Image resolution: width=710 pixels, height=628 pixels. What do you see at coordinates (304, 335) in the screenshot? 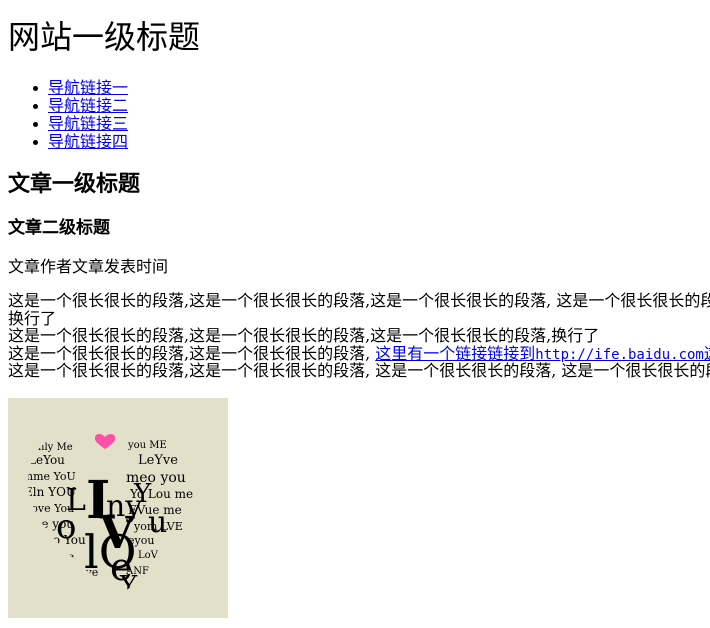
I see `paragraph-line: 这是一个很长很长的段落,这是一个很长很长的段落,这是一个很长很长的段落,换行了` at bounding box center [304, 335].